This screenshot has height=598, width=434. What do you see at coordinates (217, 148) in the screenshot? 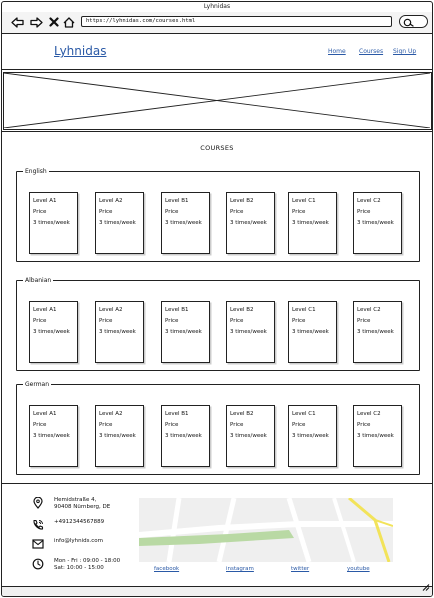
I see `courses-heading: COURSES` at bounding box center [217, 148].